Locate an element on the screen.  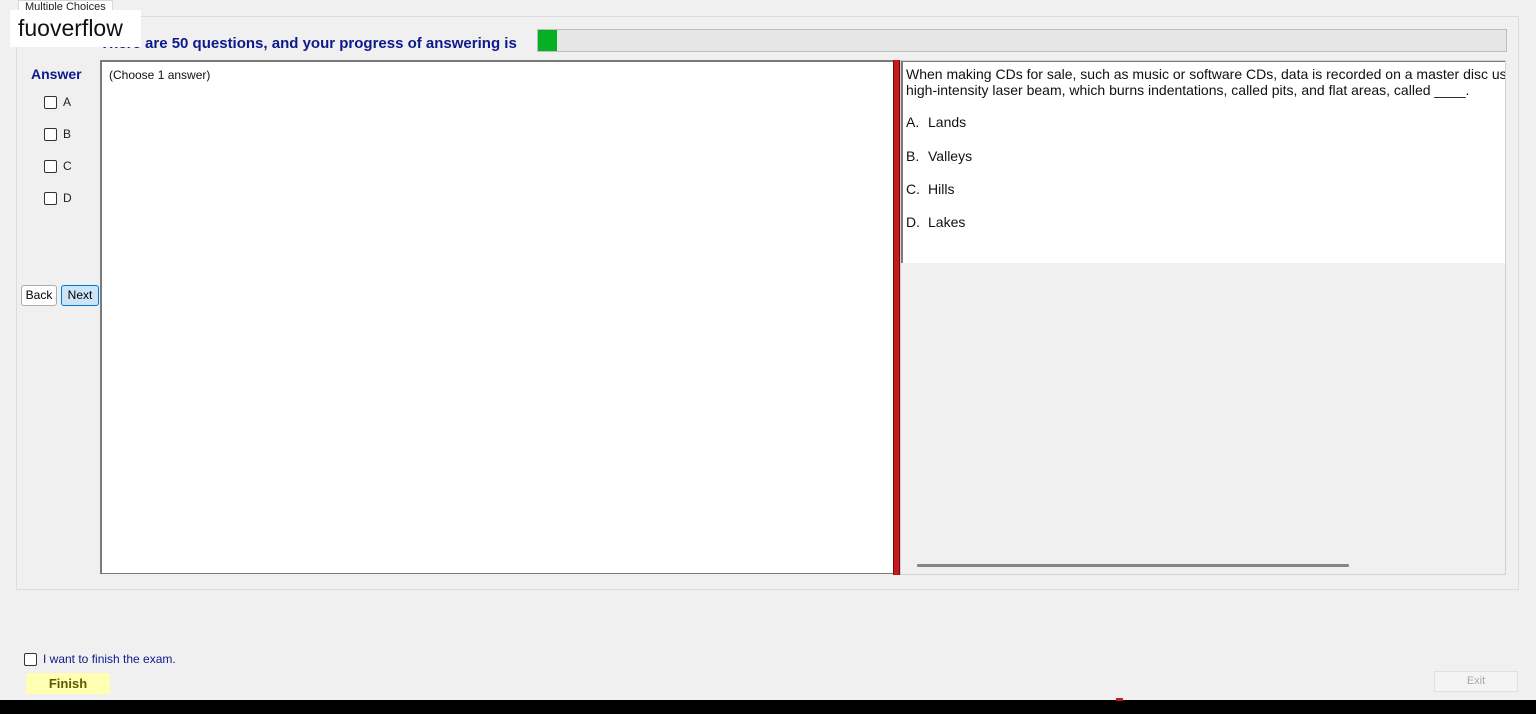
question-choice-d: D. Lakes is located at coordinates (935, 222).